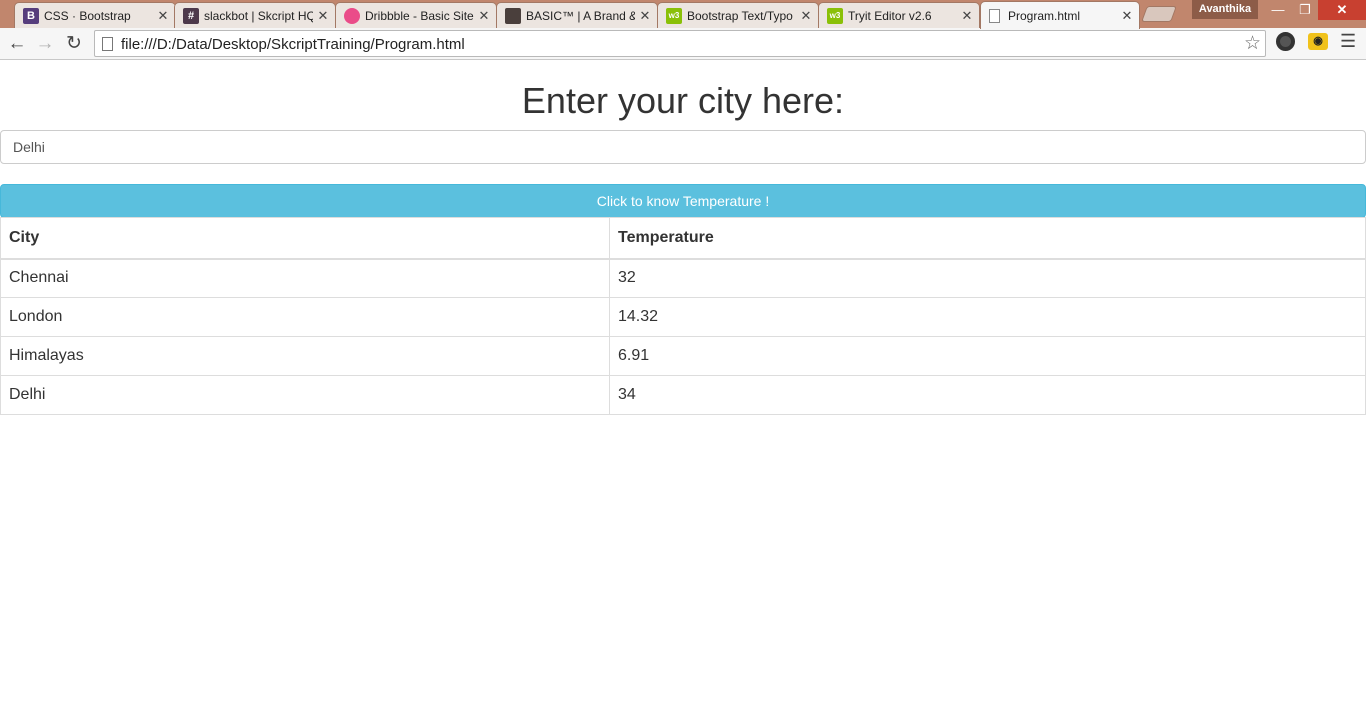  I want to click on column-header-temperature: Temperature, so click(987, 238).